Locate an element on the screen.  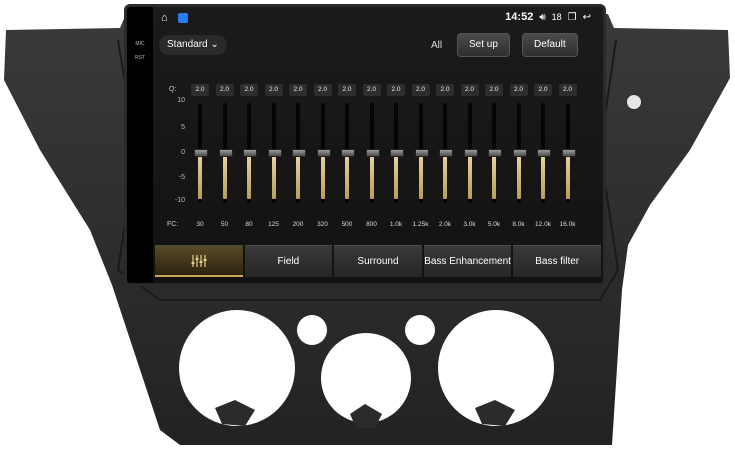
tab-bass-enhancement: Bass Enhancement is located at coordinates (467, 261).